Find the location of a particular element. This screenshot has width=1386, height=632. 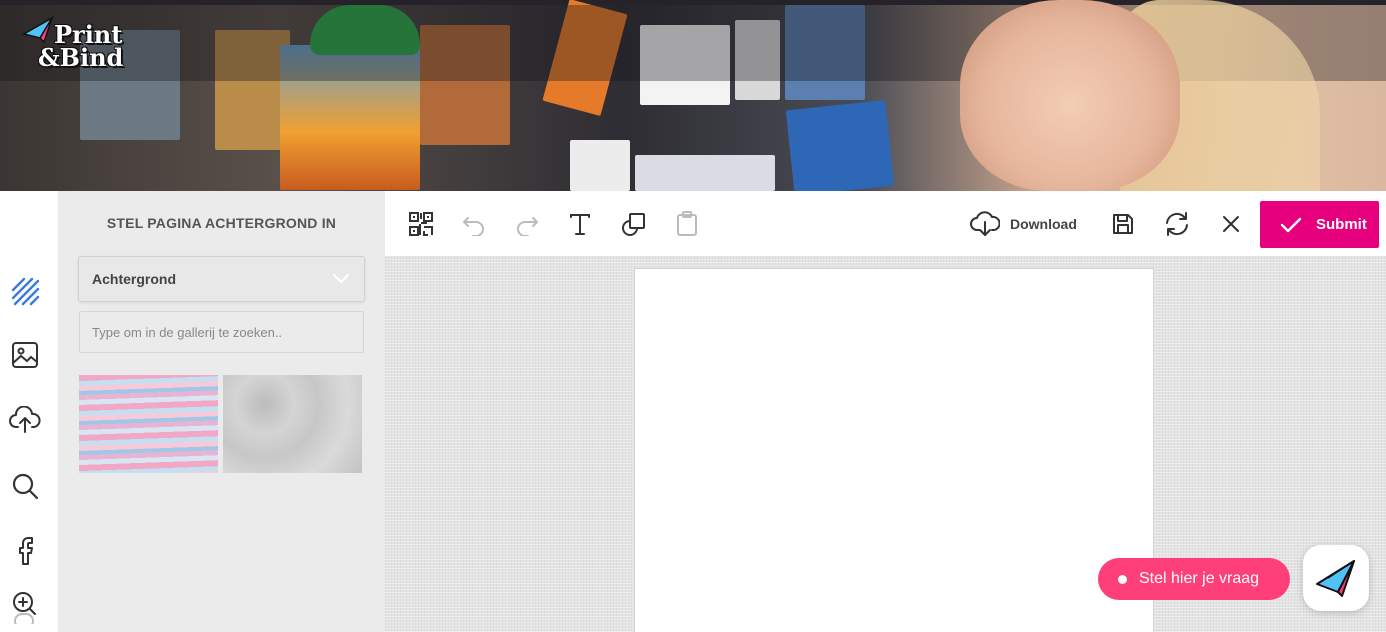

rail-item-facebook is located at coordinates (25, 551).